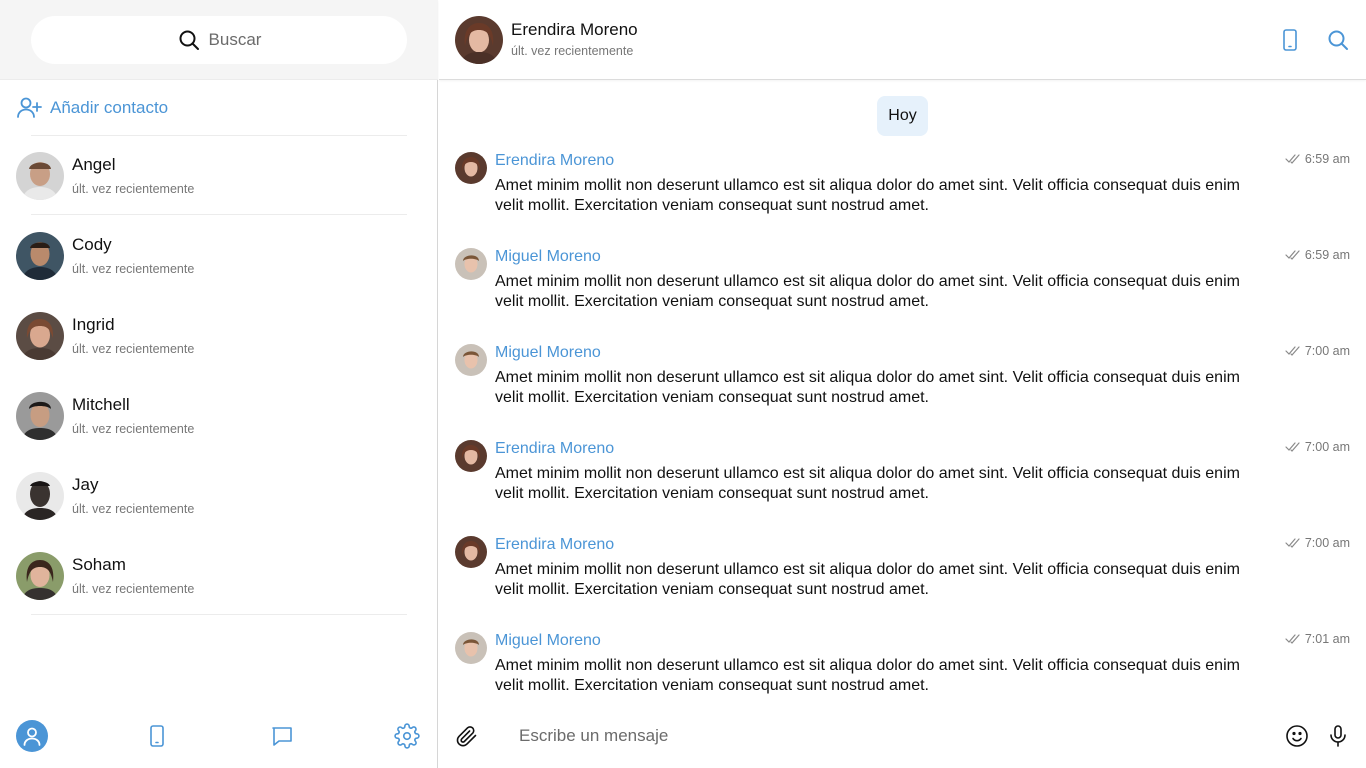  Describe the element at coordinates (92, 244) in the screenshot. I see `contact-name: Cody` at that location.